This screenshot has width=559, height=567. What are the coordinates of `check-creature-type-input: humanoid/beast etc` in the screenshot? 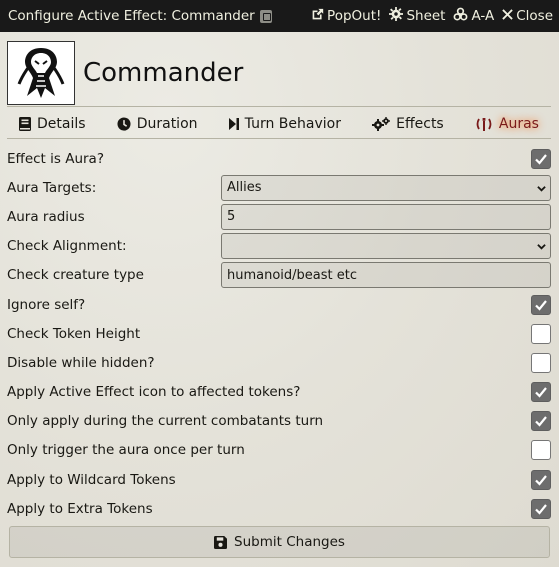 It's located at (386, 275).